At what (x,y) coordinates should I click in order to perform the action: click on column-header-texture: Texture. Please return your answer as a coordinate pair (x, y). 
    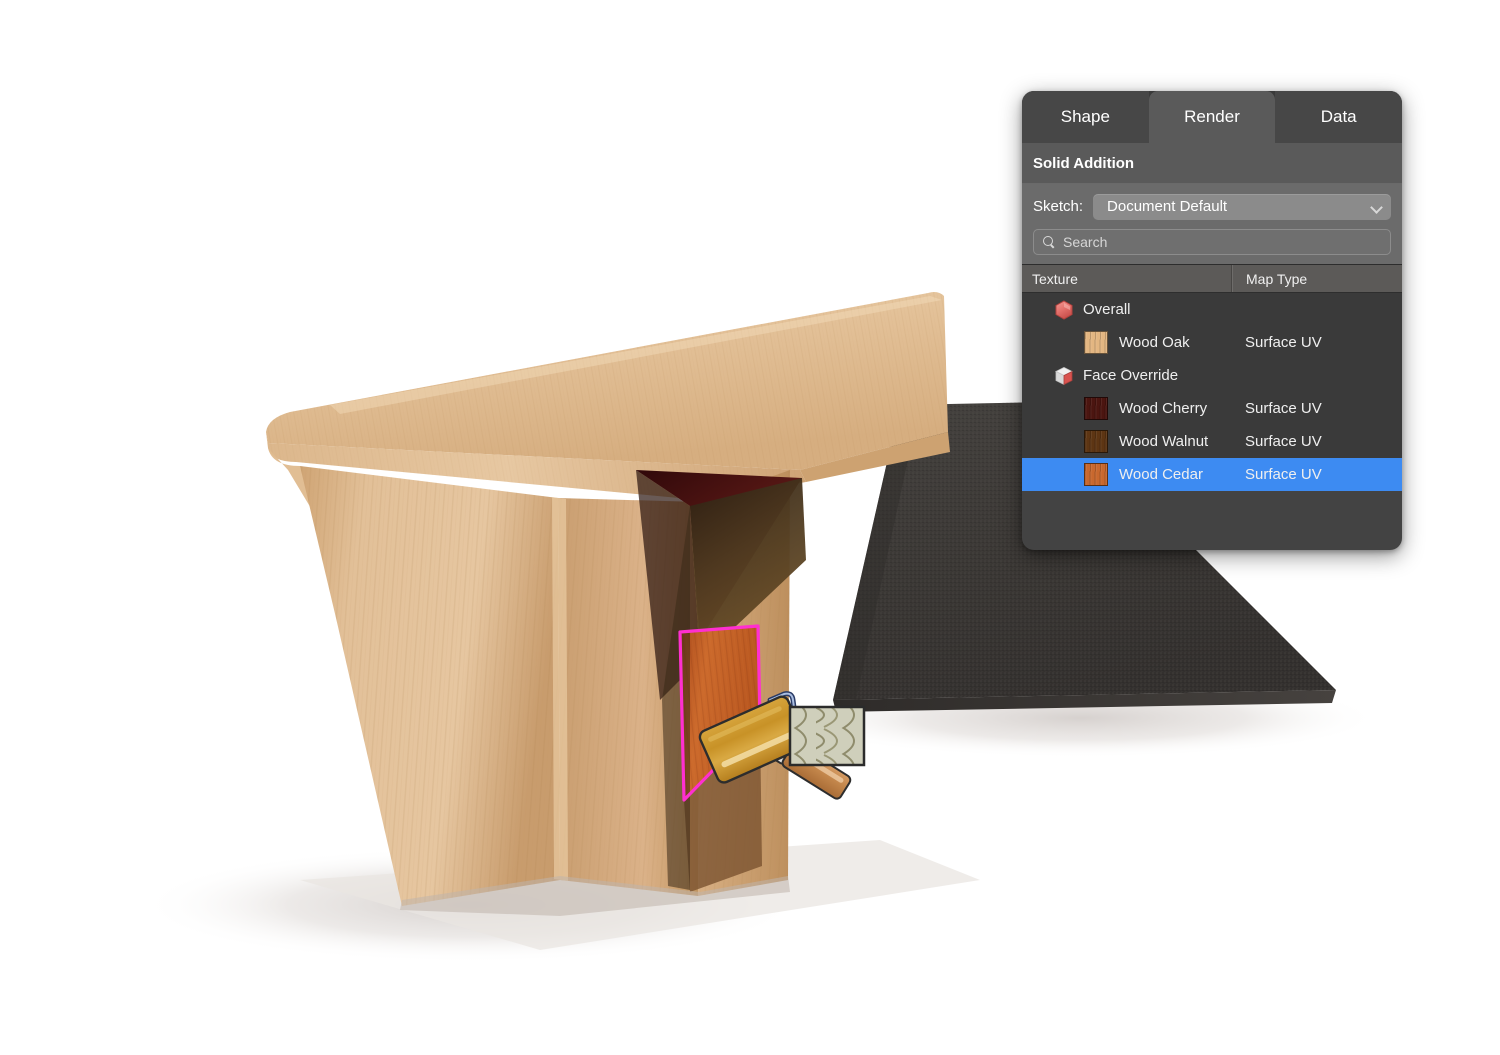
    Looking at the image, I should click on (1127, 278).